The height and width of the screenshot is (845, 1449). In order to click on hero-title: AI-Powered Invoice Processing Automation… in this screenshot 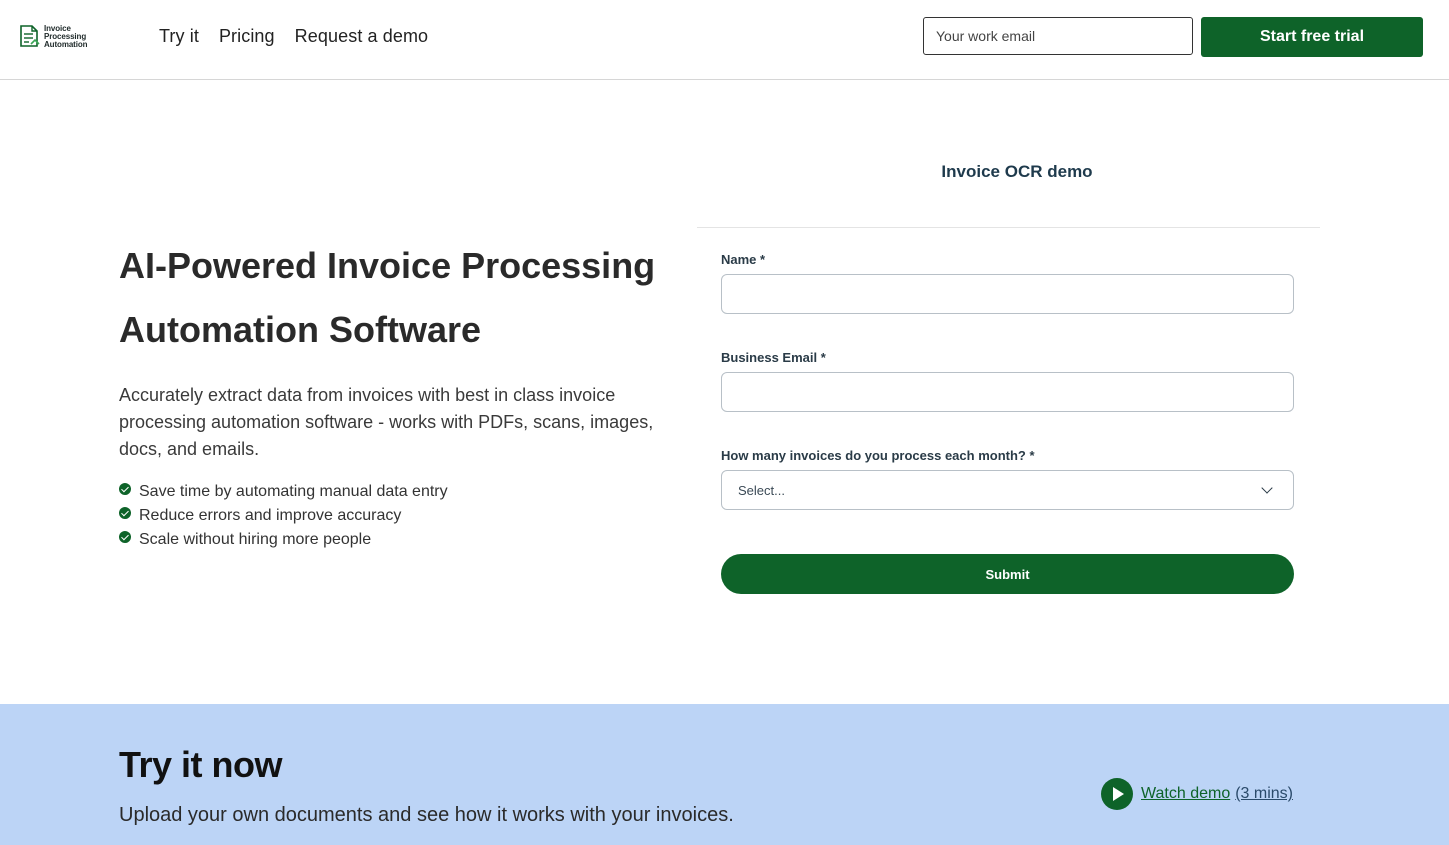, I will do `click(387, 297)`.